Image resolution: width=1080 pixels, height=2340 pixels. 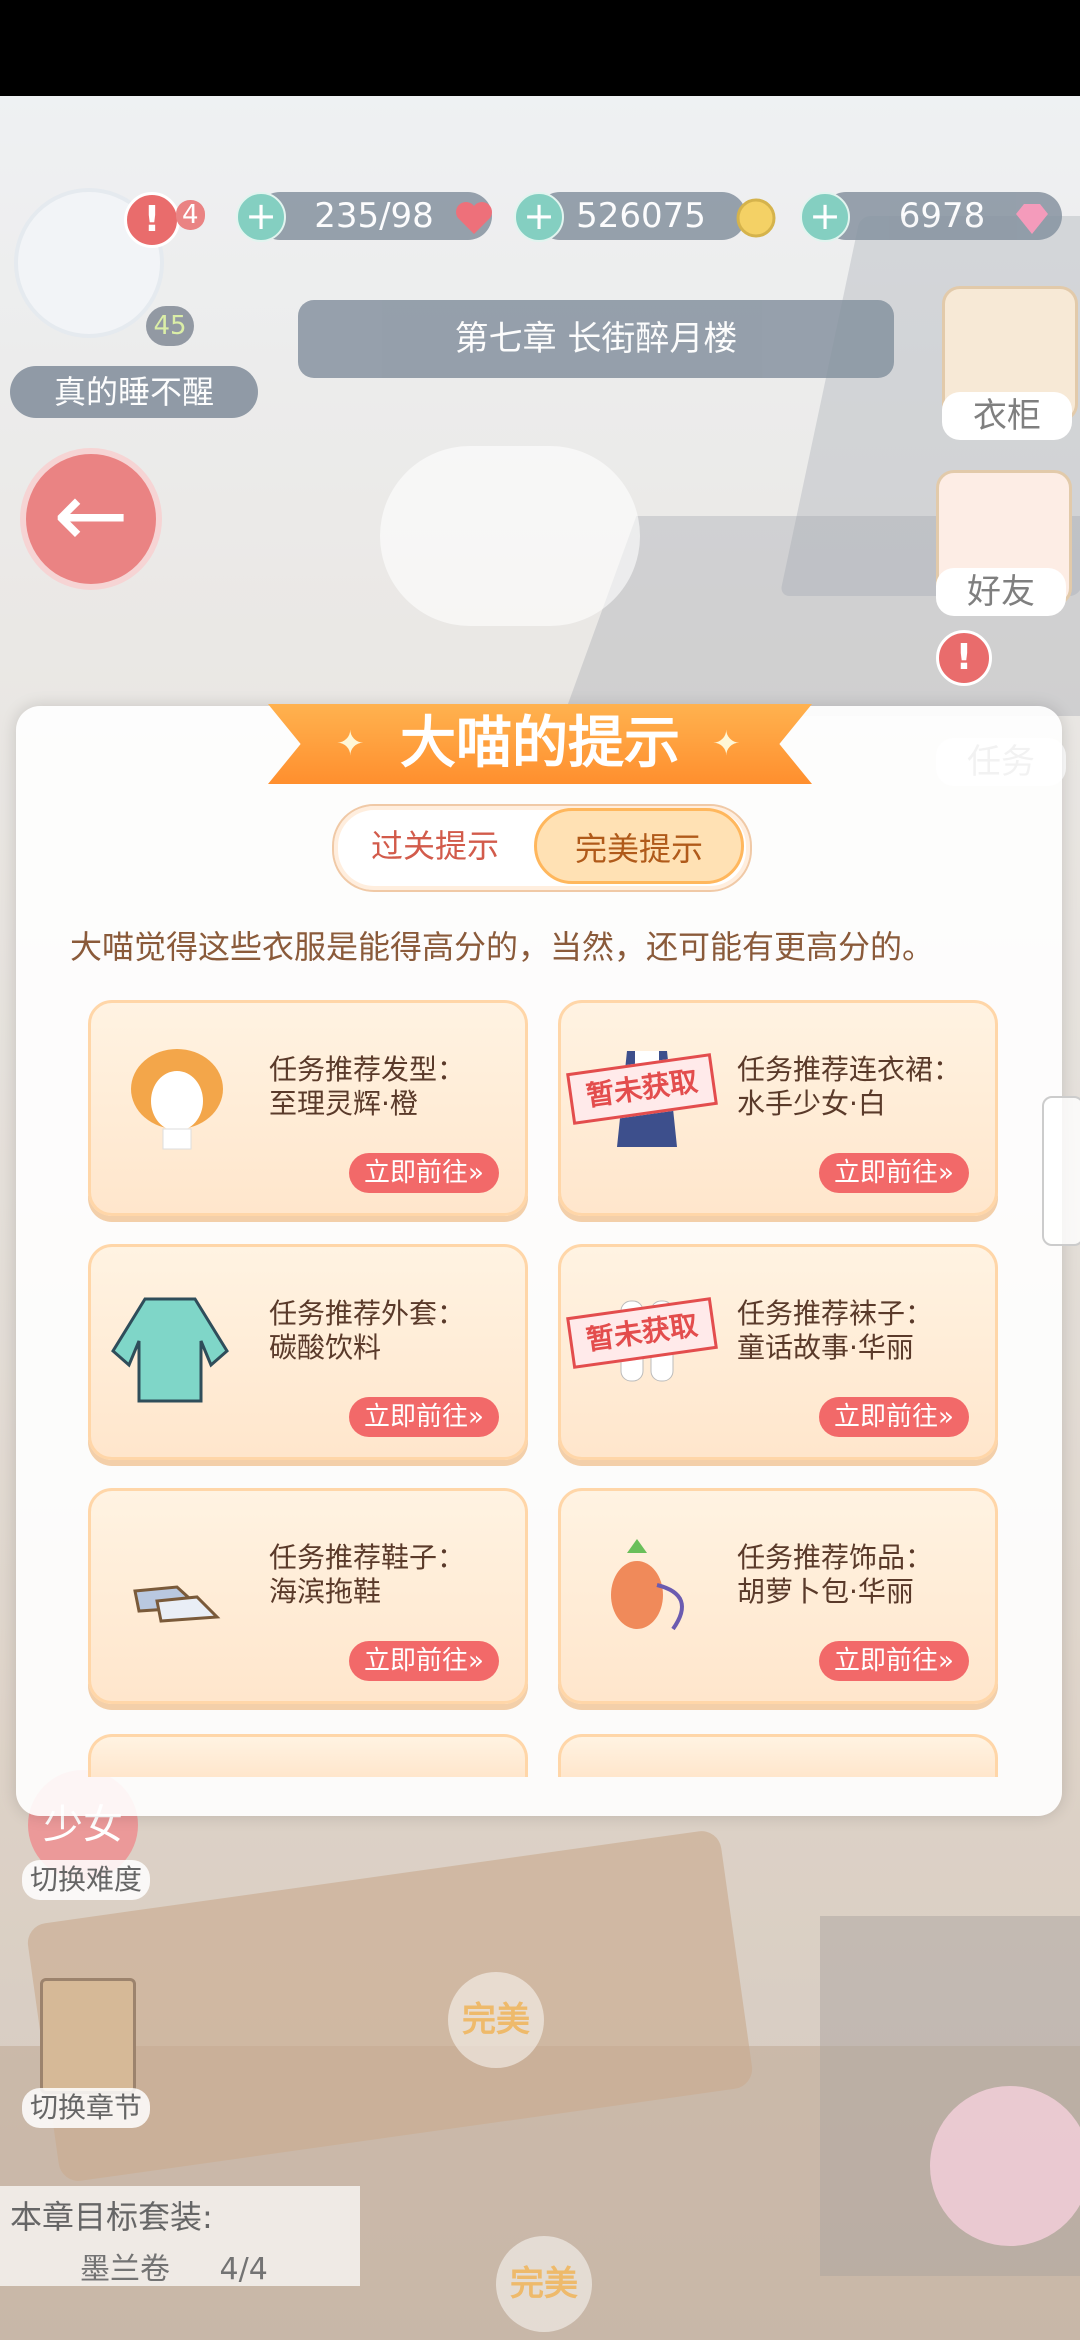 I want to click on card-line1: 任务推荐饰品：, so click(x=835, y=1557).